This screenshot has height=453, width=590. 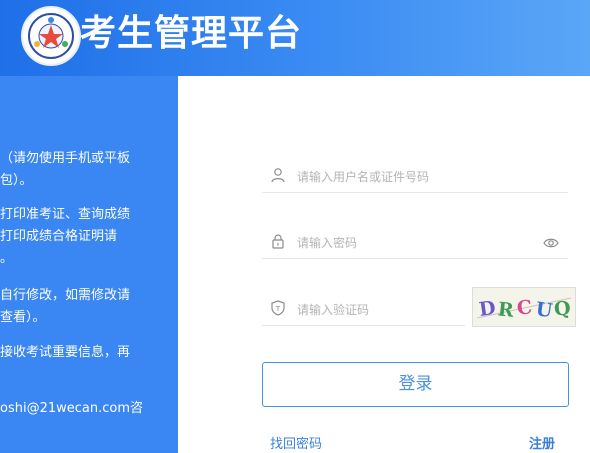 I want to click on lock-icon, so click(x=278, y=243).